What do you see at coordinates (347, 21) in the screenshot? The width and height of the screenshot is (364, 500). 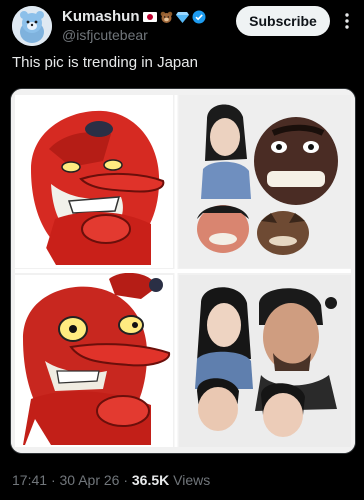 I see `more-options-icon` at bounding box center [347, 21].